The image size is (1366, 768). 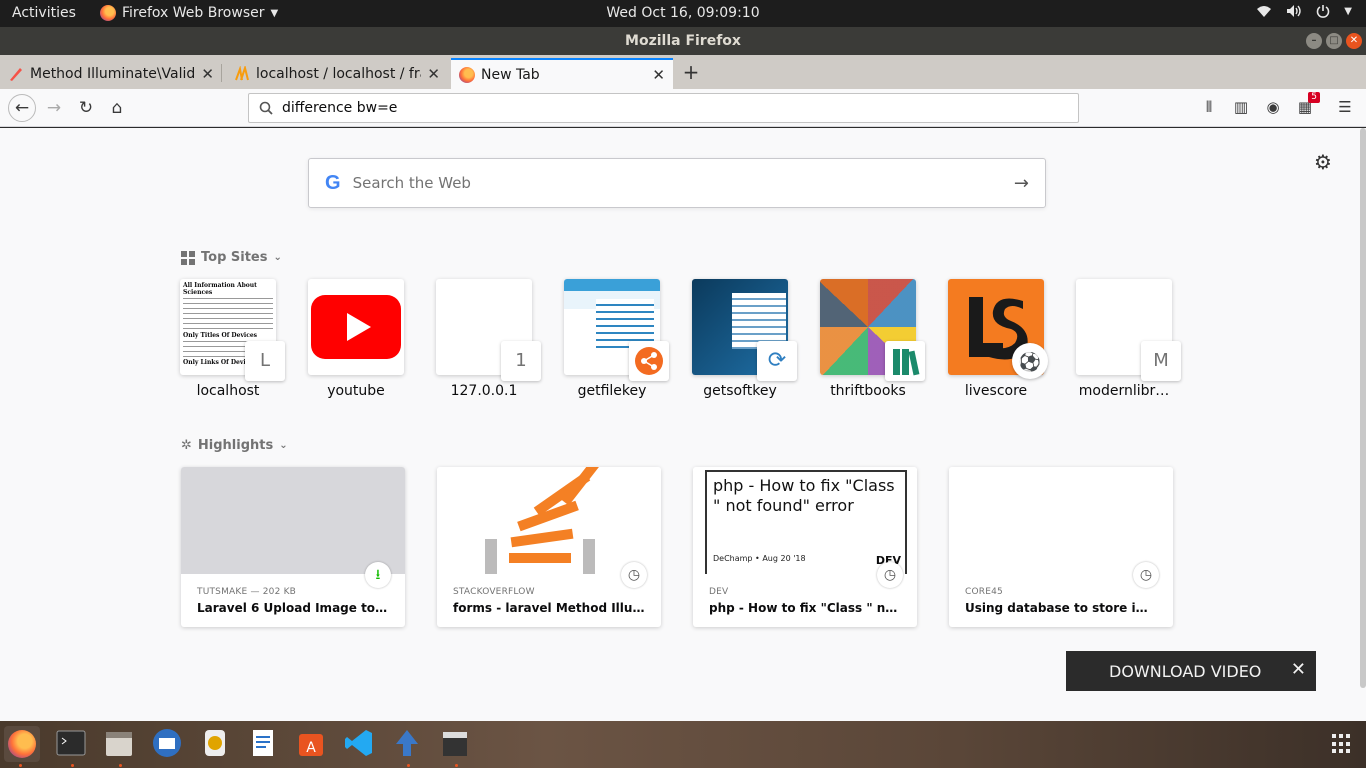 I want to click on top-site-getsoftkey: ⟳ getsoftkey, so click(x=744, y=339).